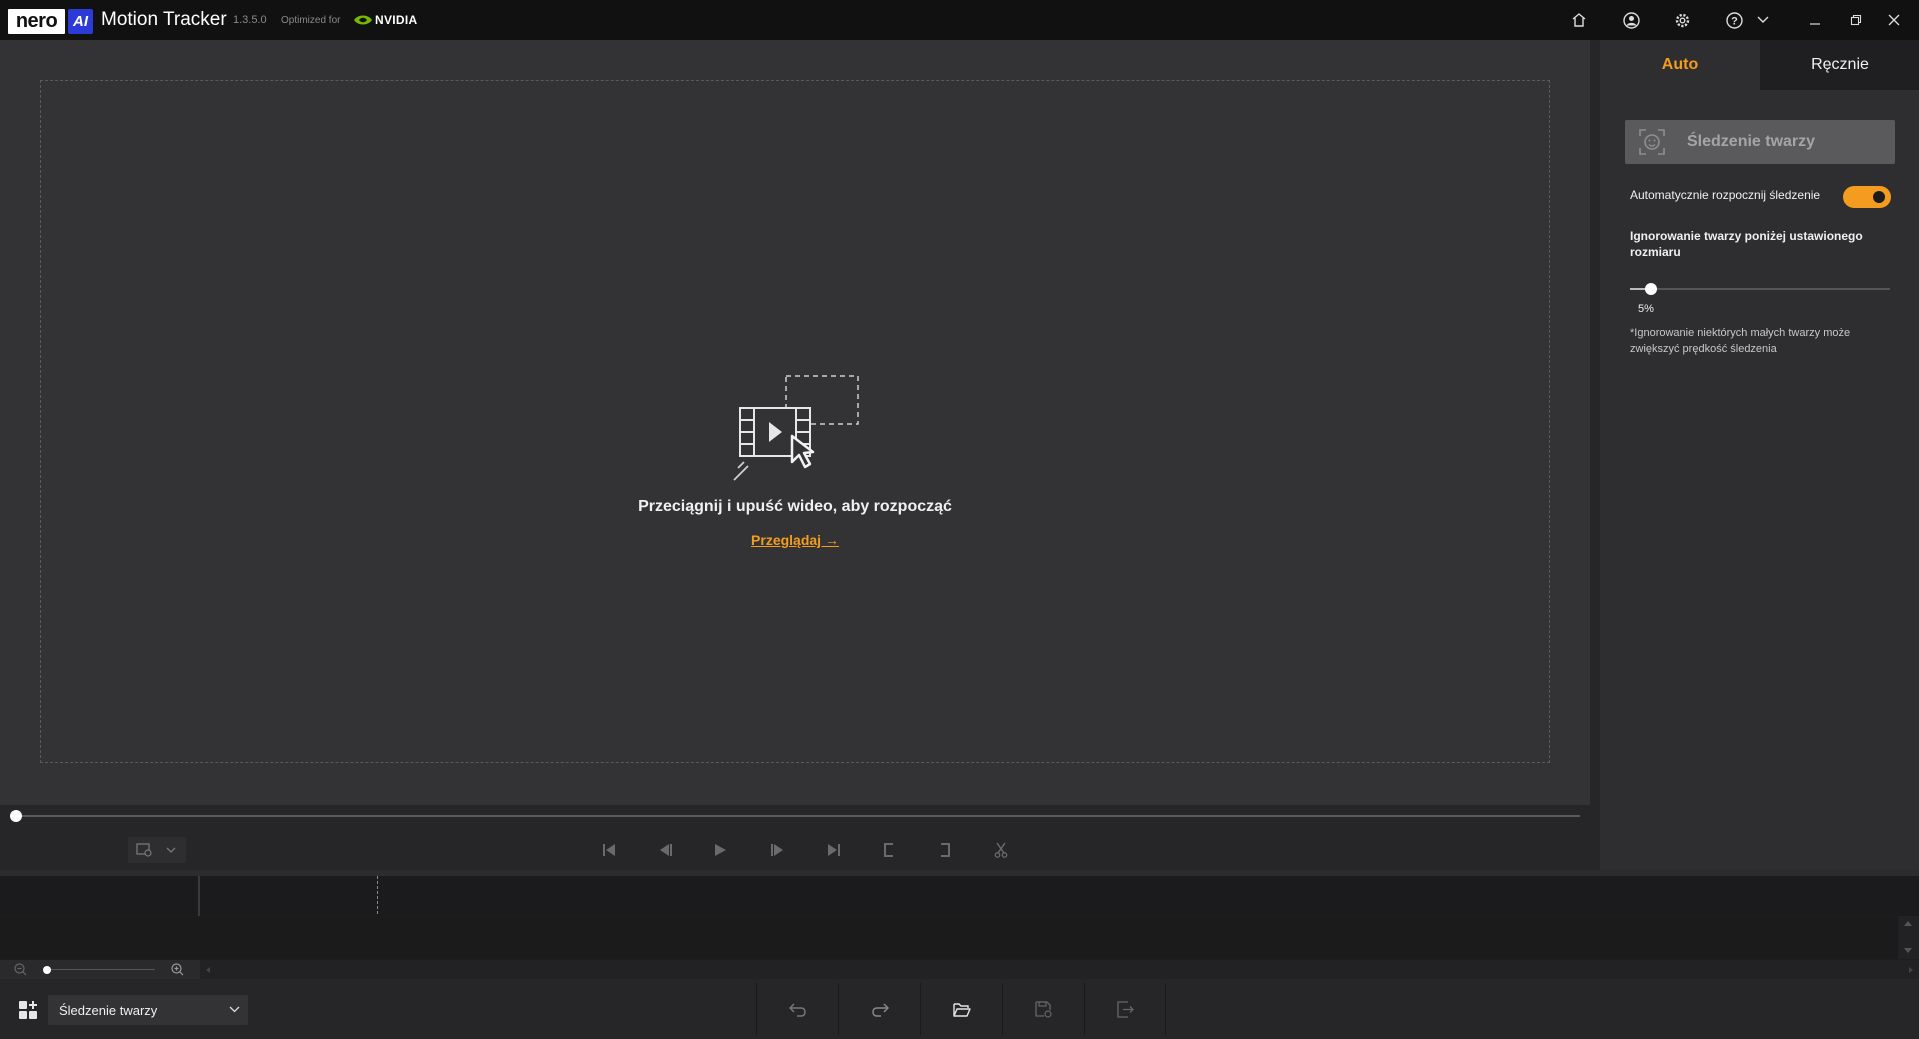 The image size is (1919, 1039). I want to click on home-icon, so click(1579, 20).